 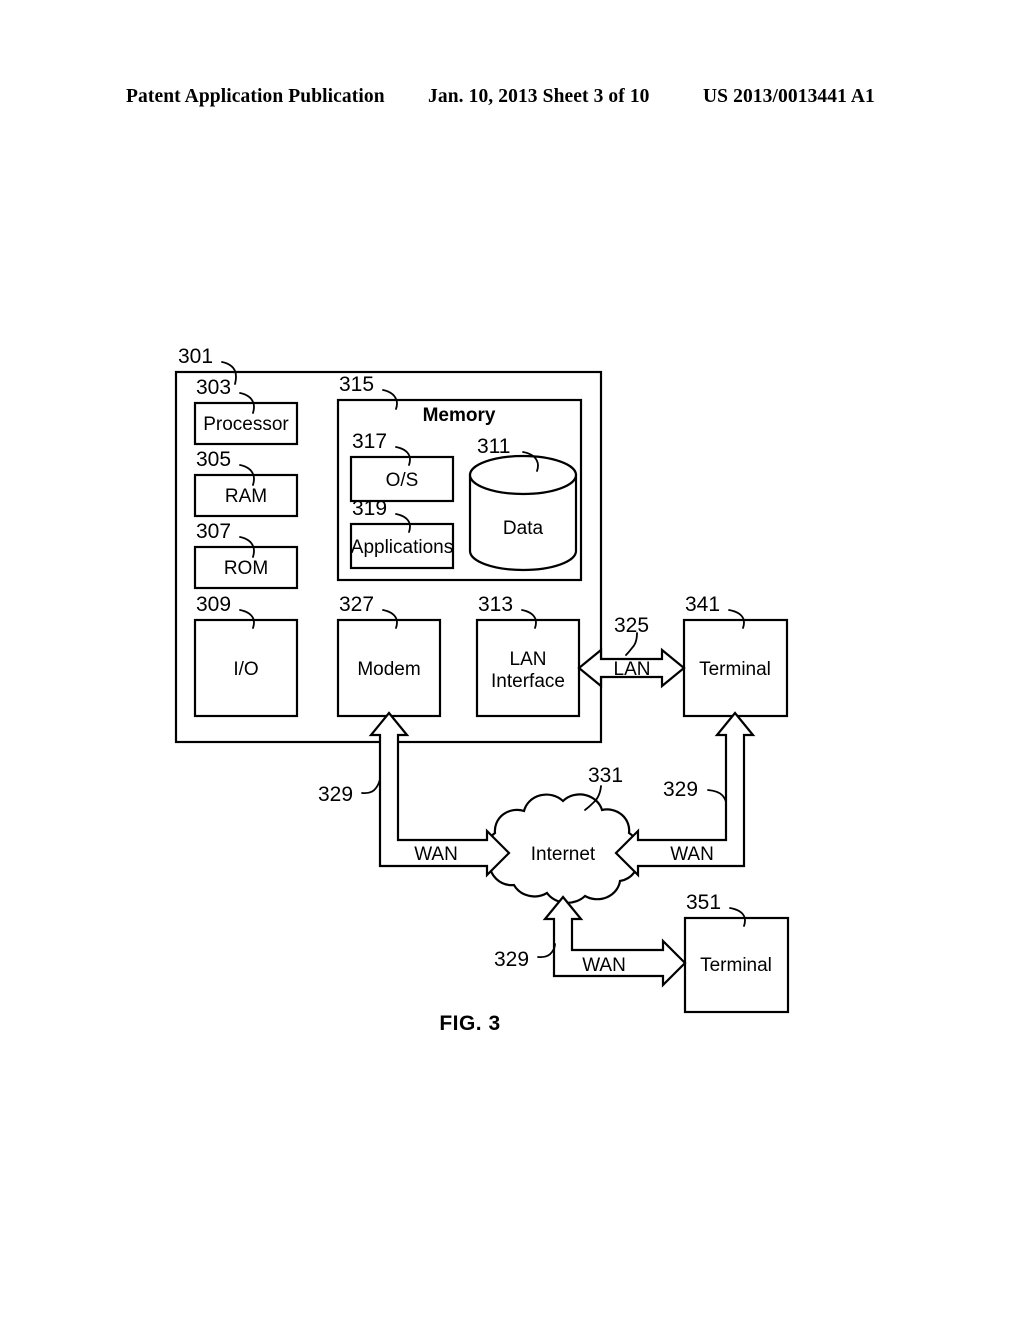 I want to click on ref-351: 351, so click(x=703, y=902).